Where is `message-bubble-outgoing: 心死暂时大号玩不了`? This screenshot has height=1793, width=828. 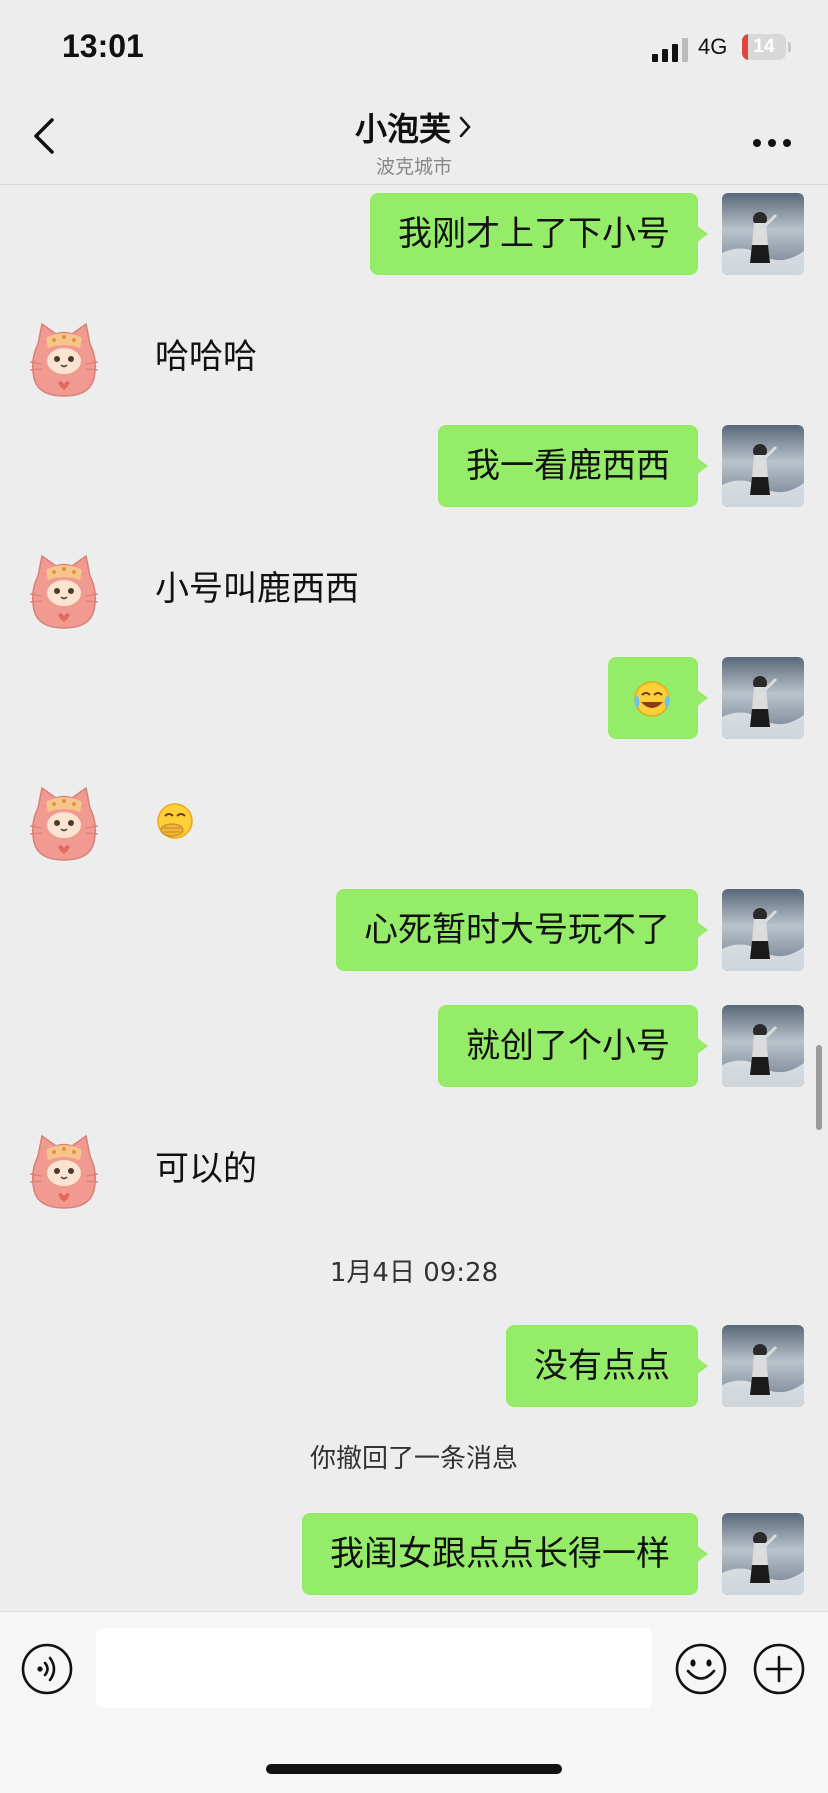
message-bubble-outgoing: 心死暂时大号玩不了 is located at coordinates (522, 930).